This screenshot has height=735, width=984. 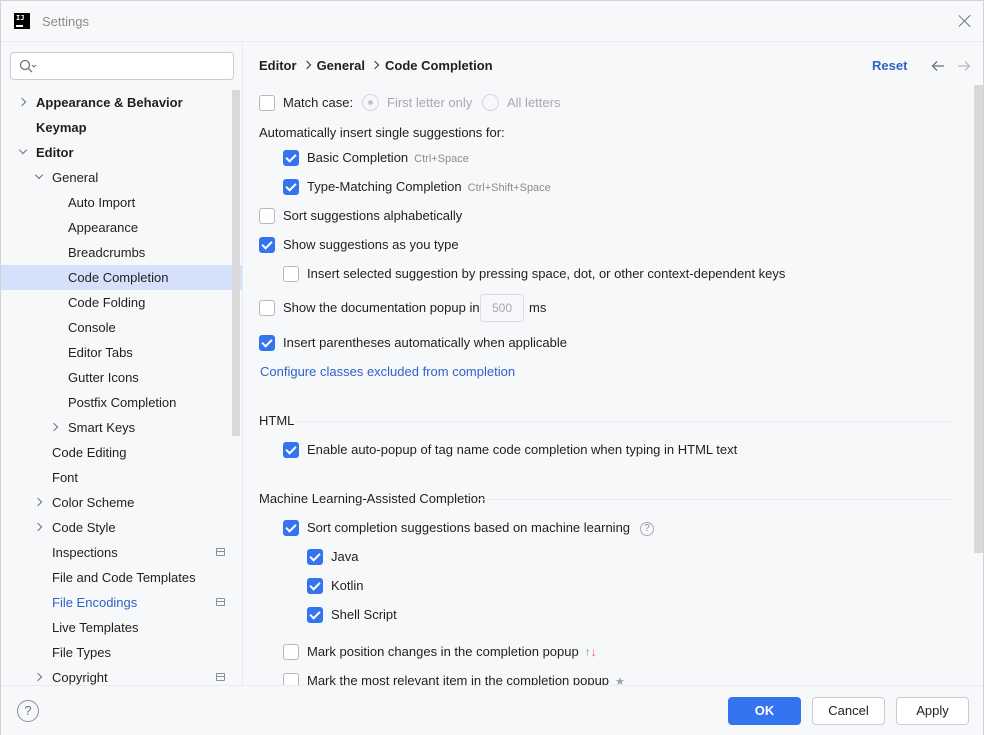 I want to click on html-section-title: HTML, so click(x=277, y=420).